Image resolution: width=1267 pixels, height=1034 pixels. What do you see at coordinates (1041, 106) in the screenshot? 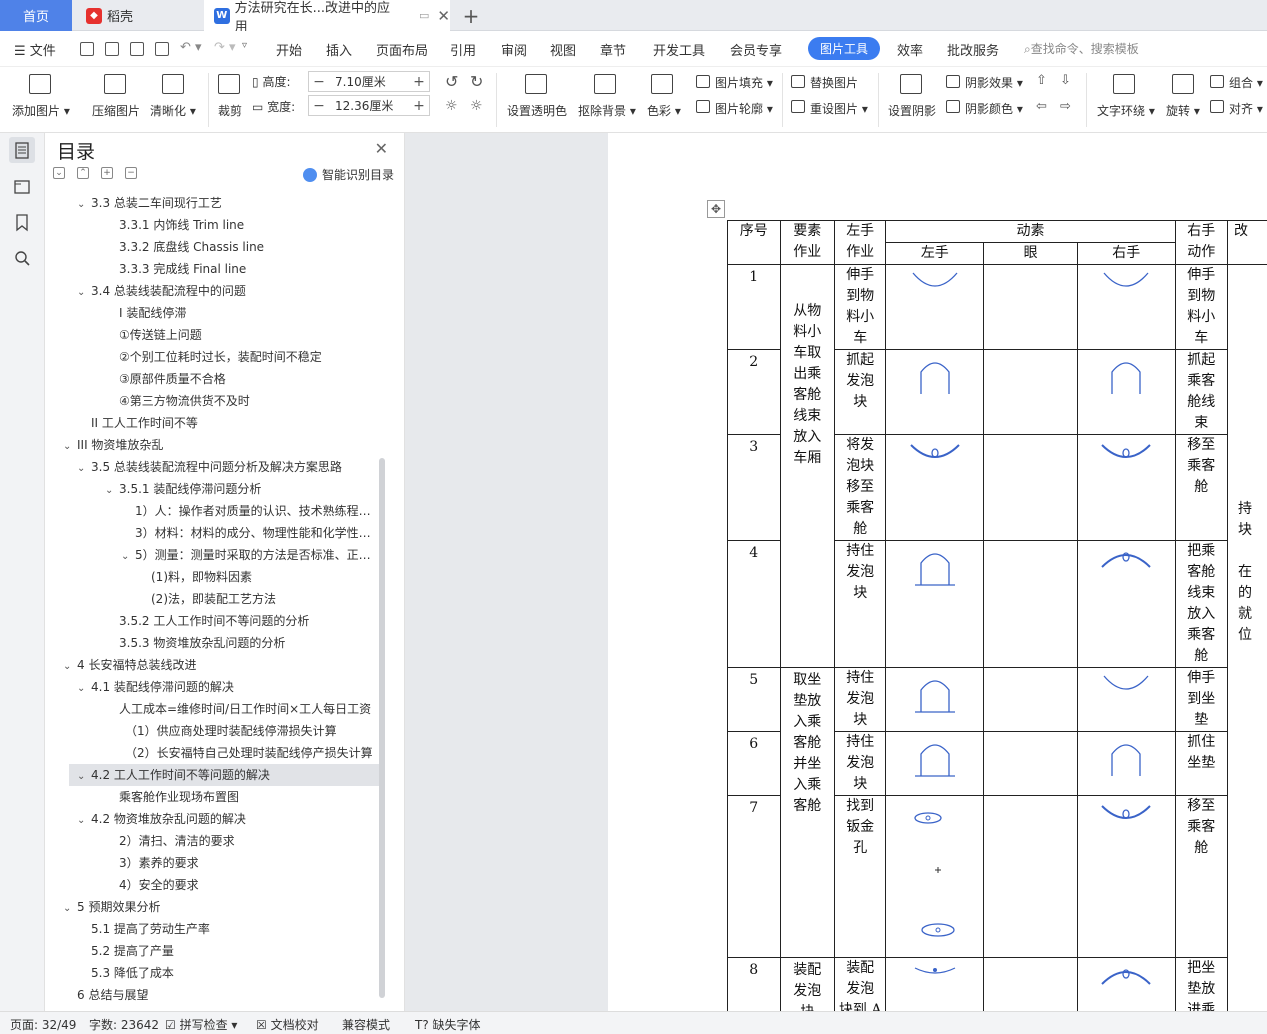
I see `shadow-left-icon: ⇦` at bounding box center [1041, 106].